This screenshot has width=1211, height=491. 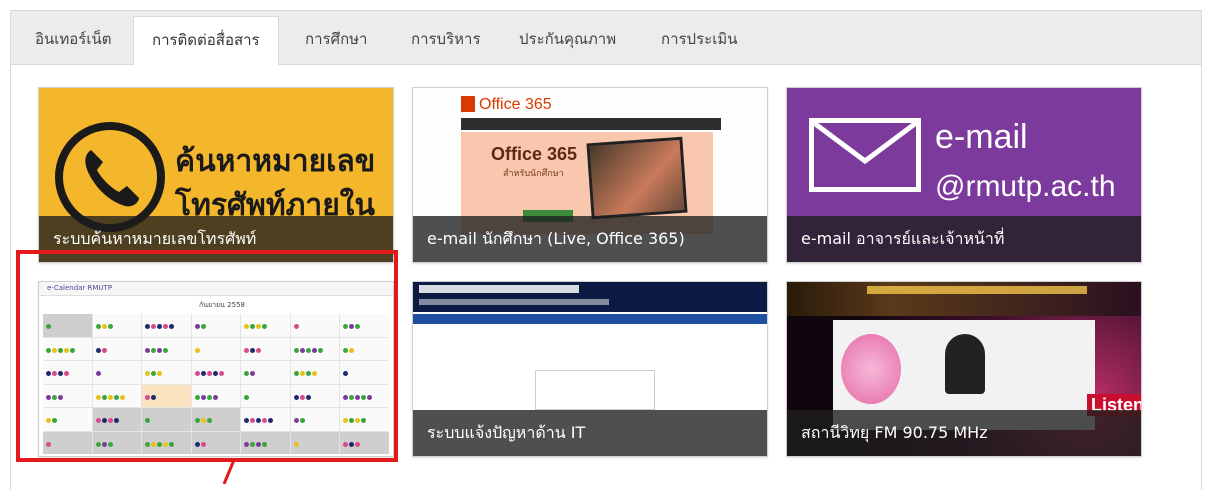 What do you see at coordinates (981, 137) in the screenshot?
I see `tile-image-text: e-mail` at bounding box center [981, 137].